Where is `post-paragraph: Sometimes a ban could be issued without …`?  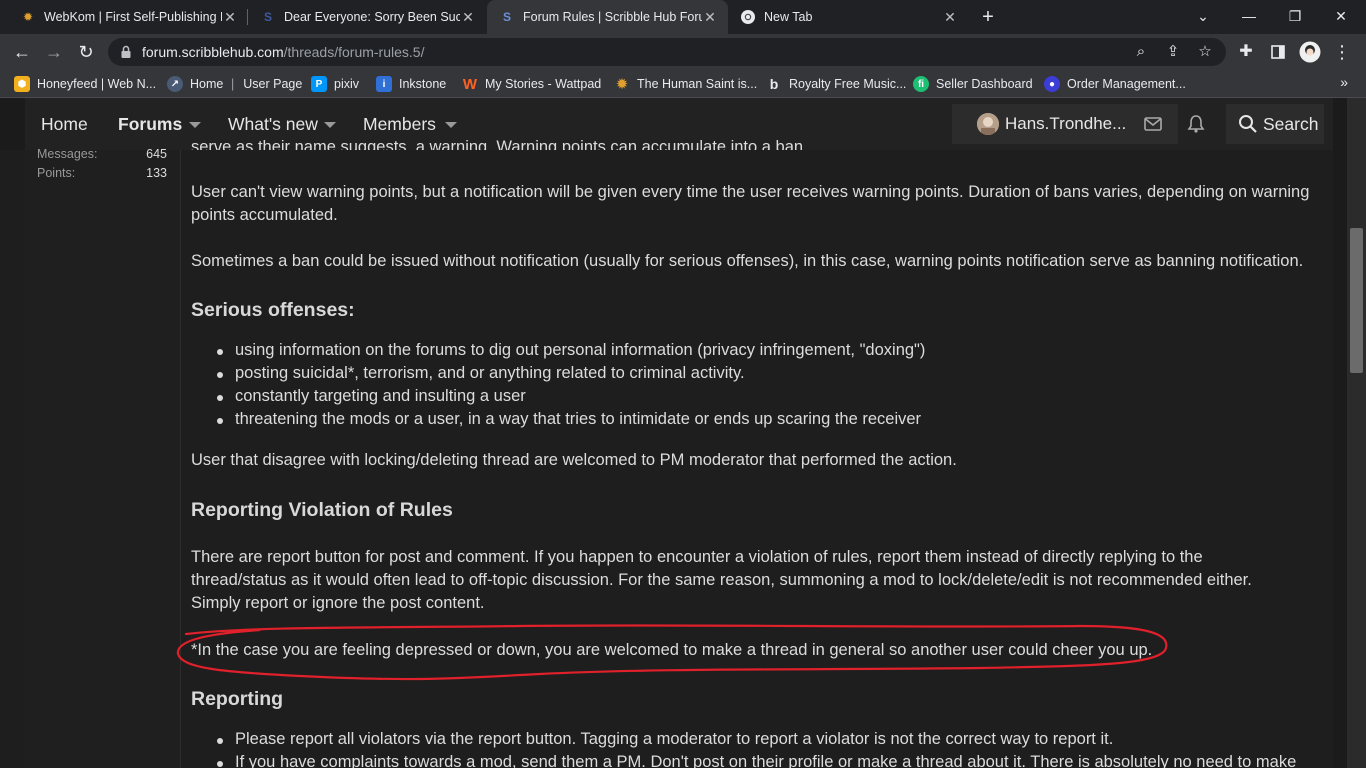
post-paragraph: Sometimes a ban could be issued without … is located at coordinates (747, 261).